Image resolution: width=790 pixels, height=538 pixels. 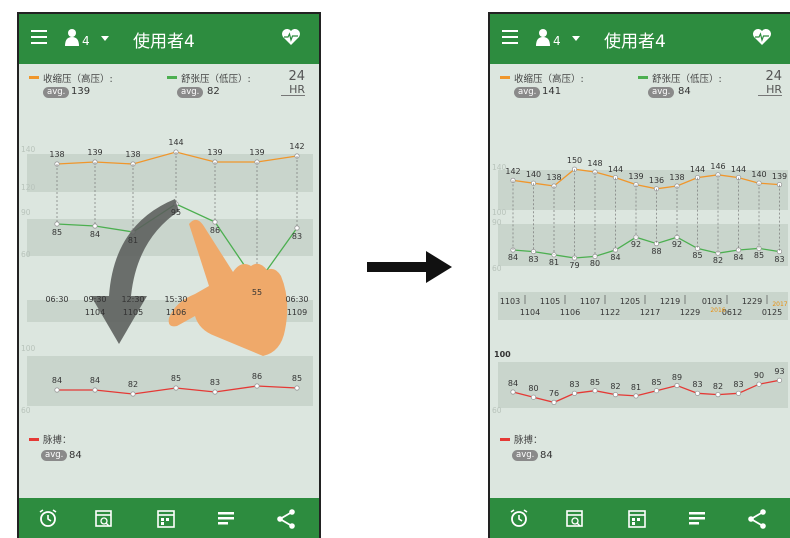 I want to click on date-label: 1205, so click(x=630, y=301).